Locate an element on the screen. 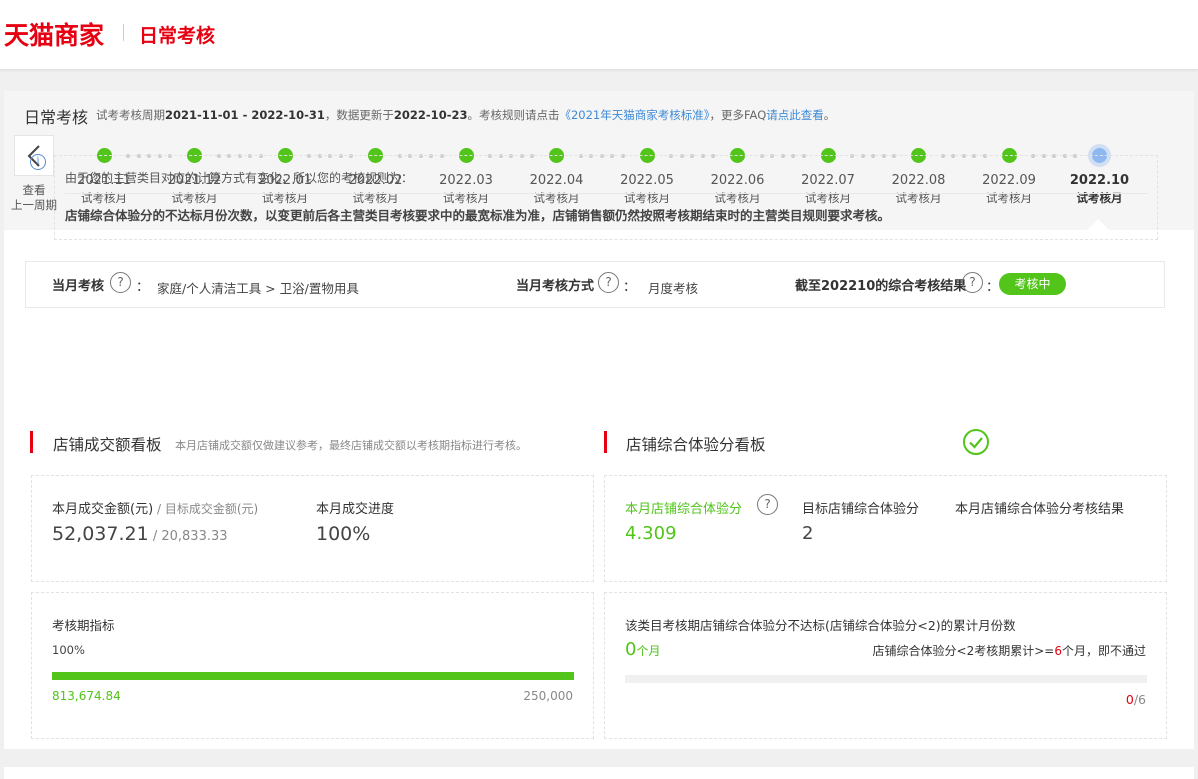 The height and width of the screenshot is (779, 1198). top-bar: 天猫商家 日常考核 is located at coordinates (599, 35).